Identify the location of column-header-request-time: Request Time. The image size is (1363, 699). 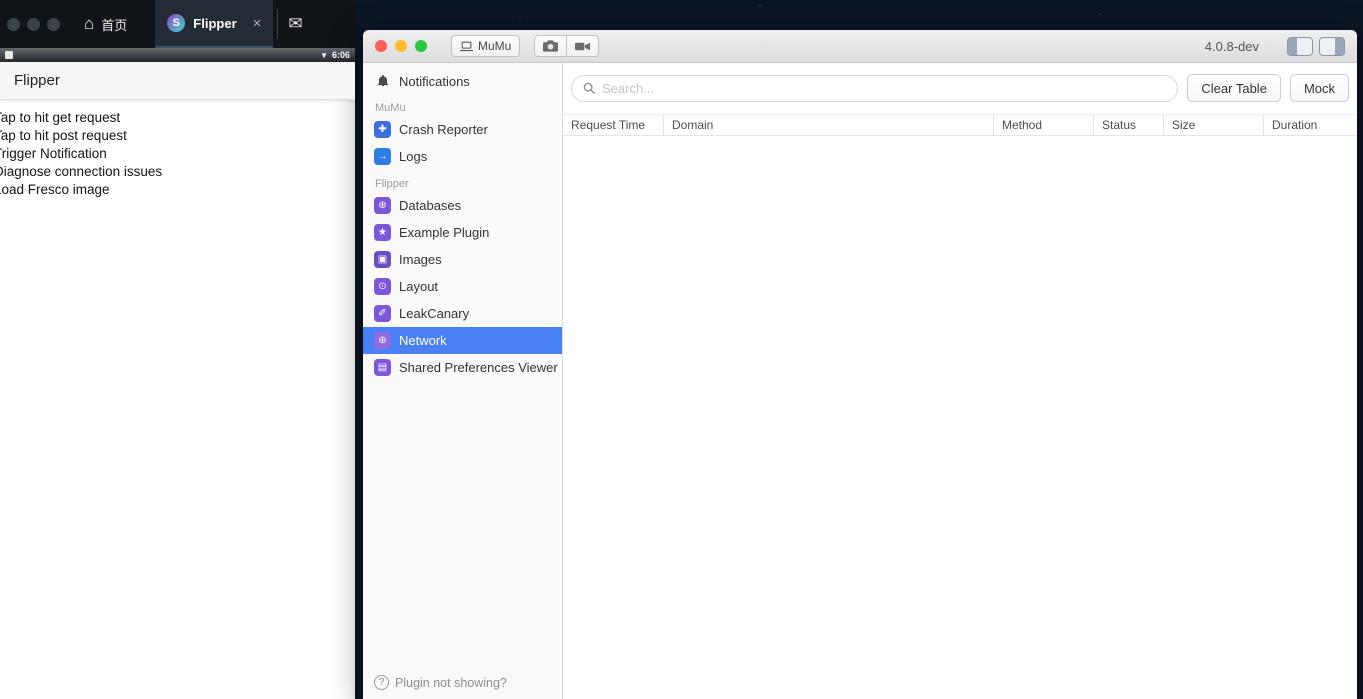
(613, 125).